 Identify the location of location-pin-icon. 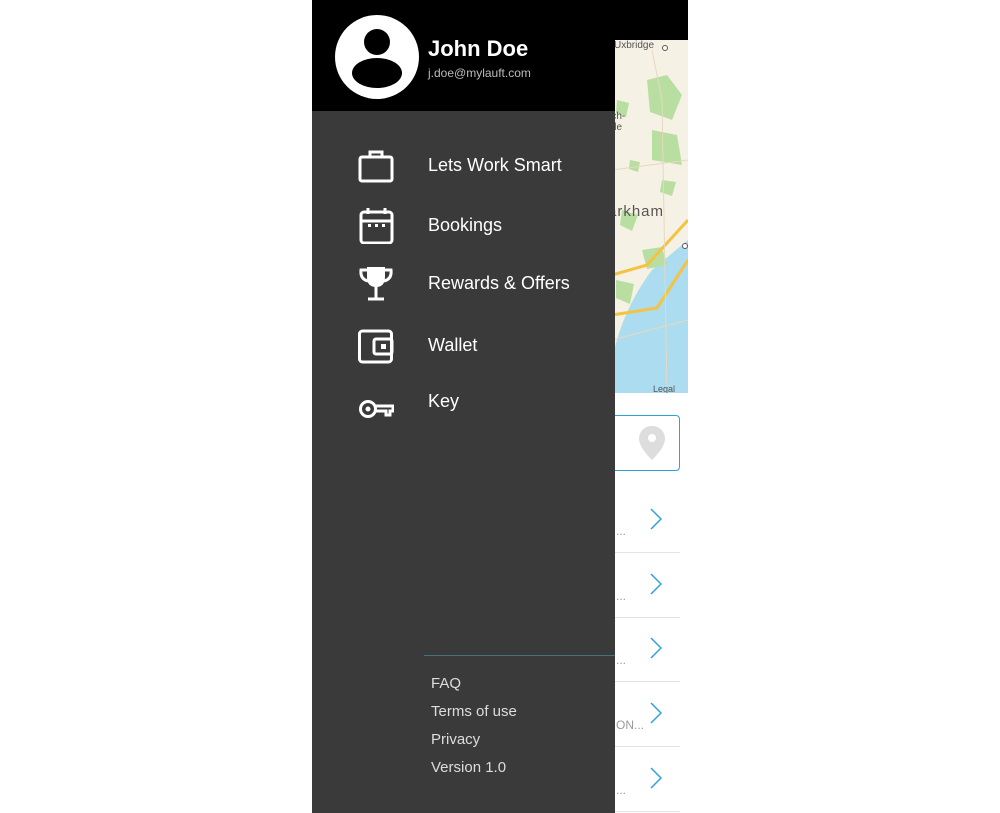
(652, 443).